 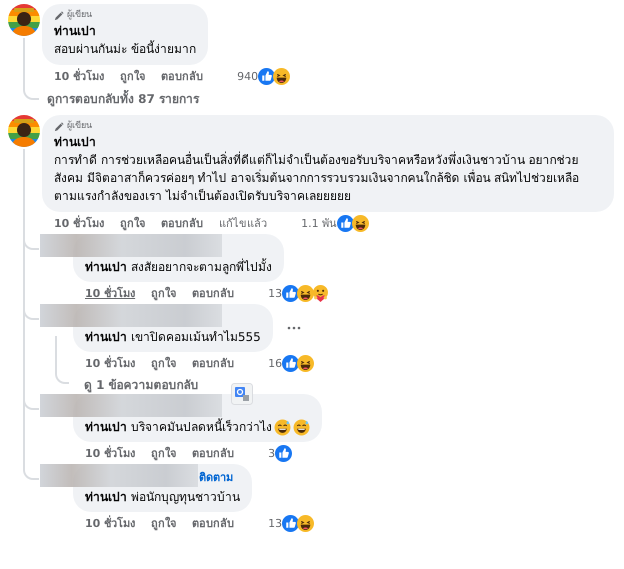 I want to click on translate-icon, so click(x=242, y=394).